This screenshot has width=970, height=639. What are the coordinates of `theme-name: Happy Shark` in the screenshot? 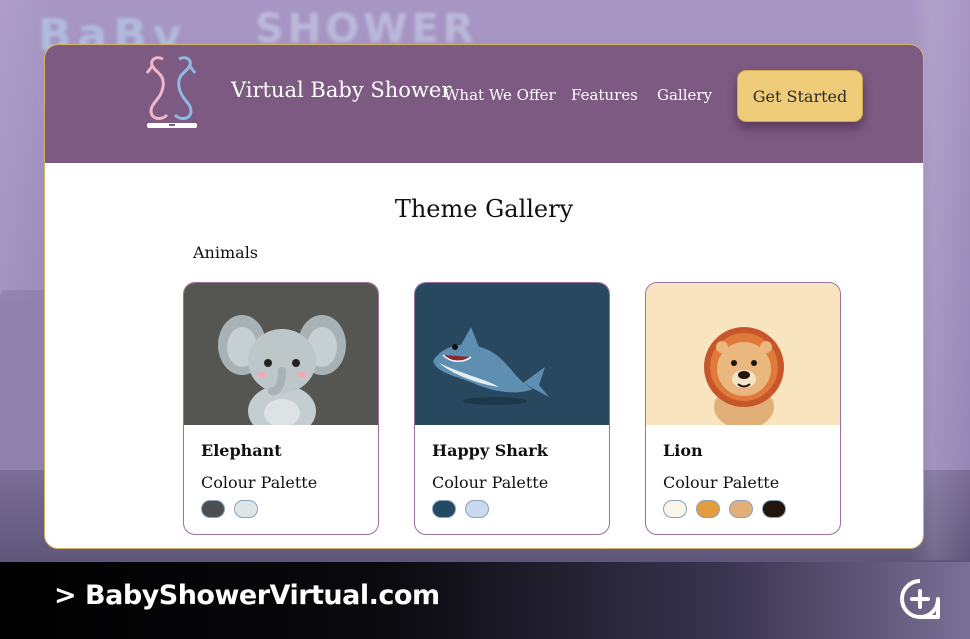 It's located at (490, 450).